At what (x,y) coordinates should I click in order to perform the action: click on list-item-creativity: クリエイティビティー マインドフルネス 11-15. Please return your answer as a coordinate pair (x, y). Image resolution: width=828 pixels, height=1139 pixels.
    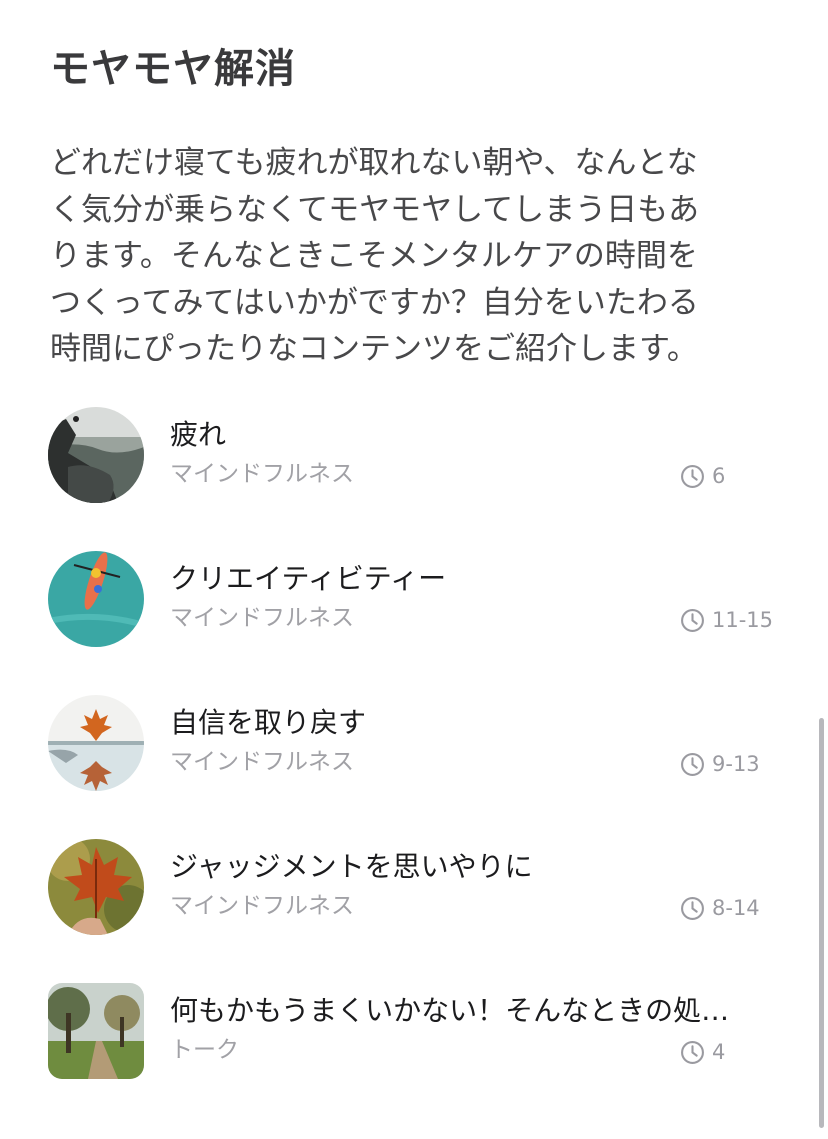
    Looking at the image, I should click on (400, 606).